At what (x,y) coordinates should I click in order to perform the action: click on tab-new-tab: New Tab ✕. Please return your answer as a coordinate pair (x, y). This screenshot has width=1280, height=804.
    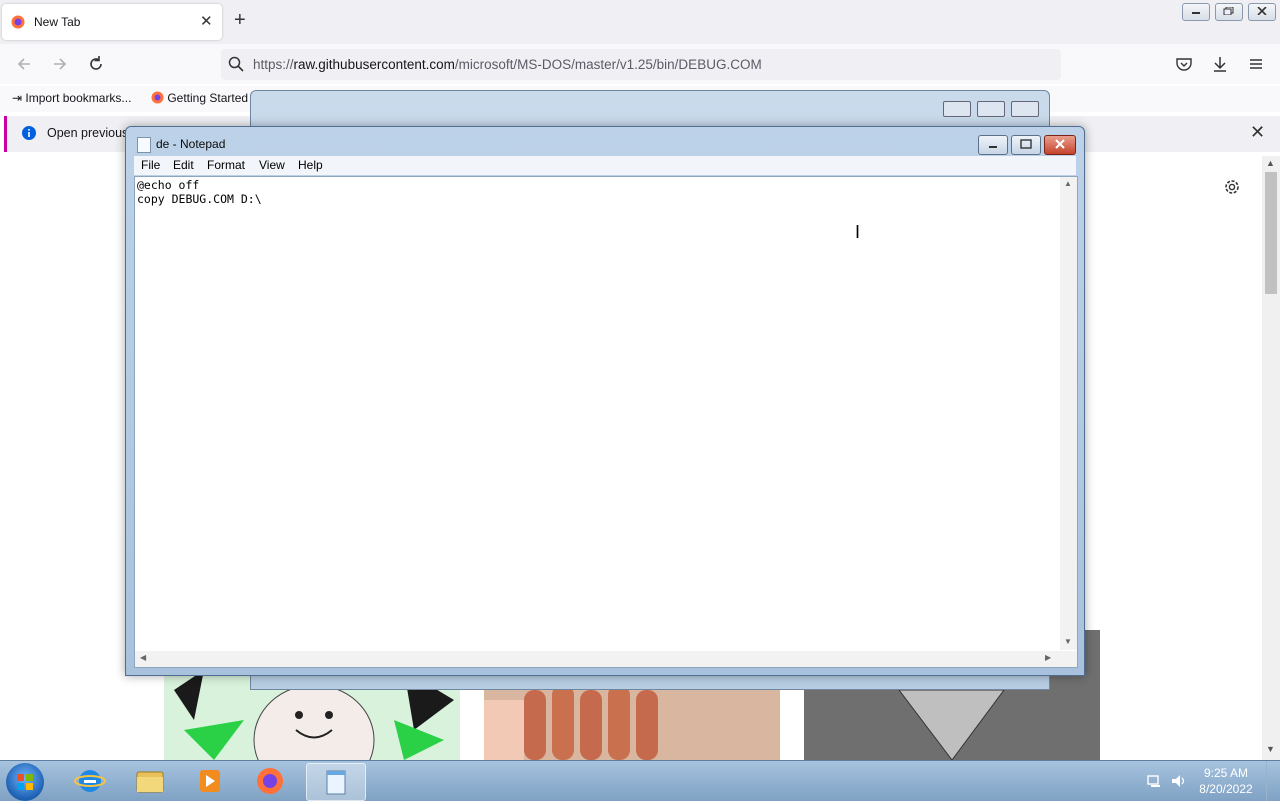
    Looking at the image, I should click on (112, 22).